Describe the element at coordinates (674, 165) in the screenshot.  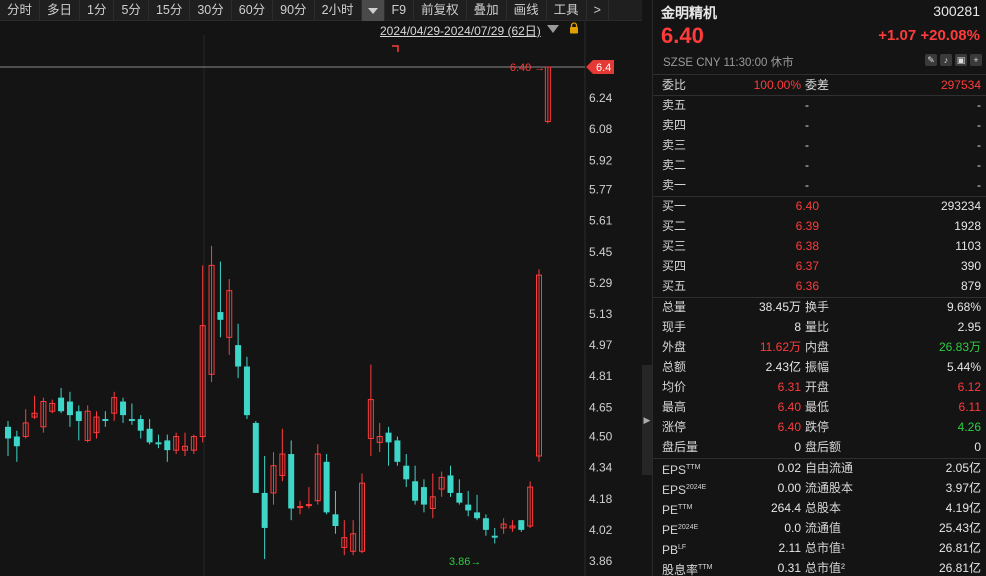
I see `ask-label: 卖二` at that location.